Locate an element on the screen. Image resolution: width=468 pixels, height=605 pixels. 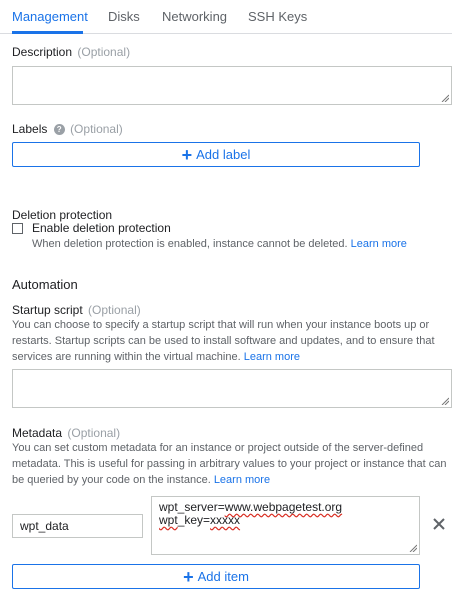
metadata-learn-more-link: Learn more is located at coordinates (242, 480).